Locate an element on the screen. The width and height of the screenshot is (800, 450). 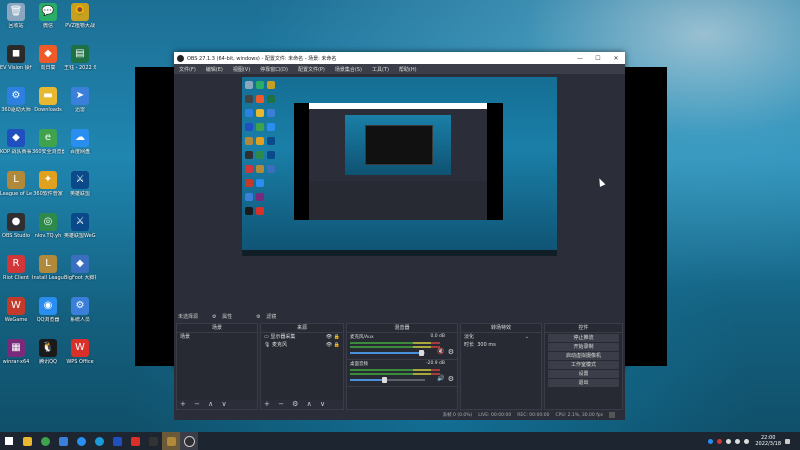
desktop-shortcut: ➤ 迅雷 is located at coordinates (80, 100).